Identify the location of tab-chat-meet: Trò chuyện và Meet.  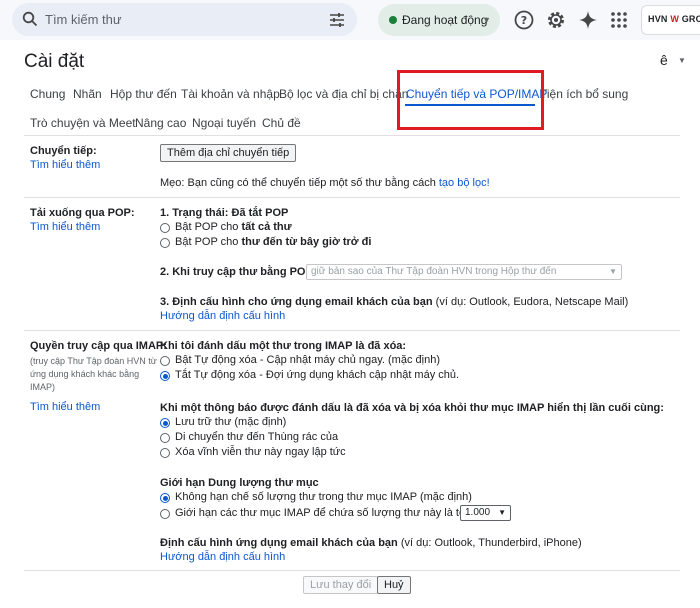
(83, 123).